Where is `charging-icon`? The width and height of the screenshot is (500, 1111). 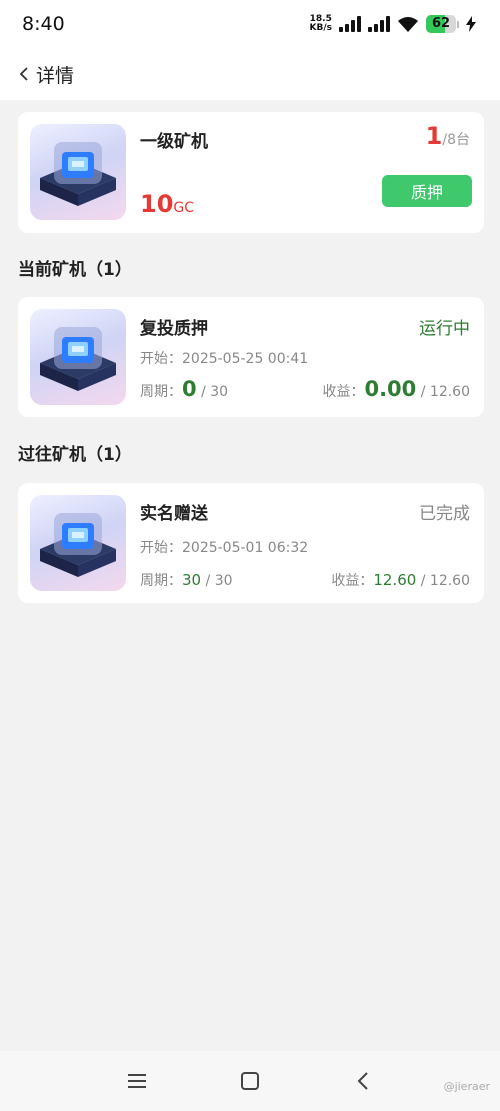
charging-icon is located at coordinates (471, 24).